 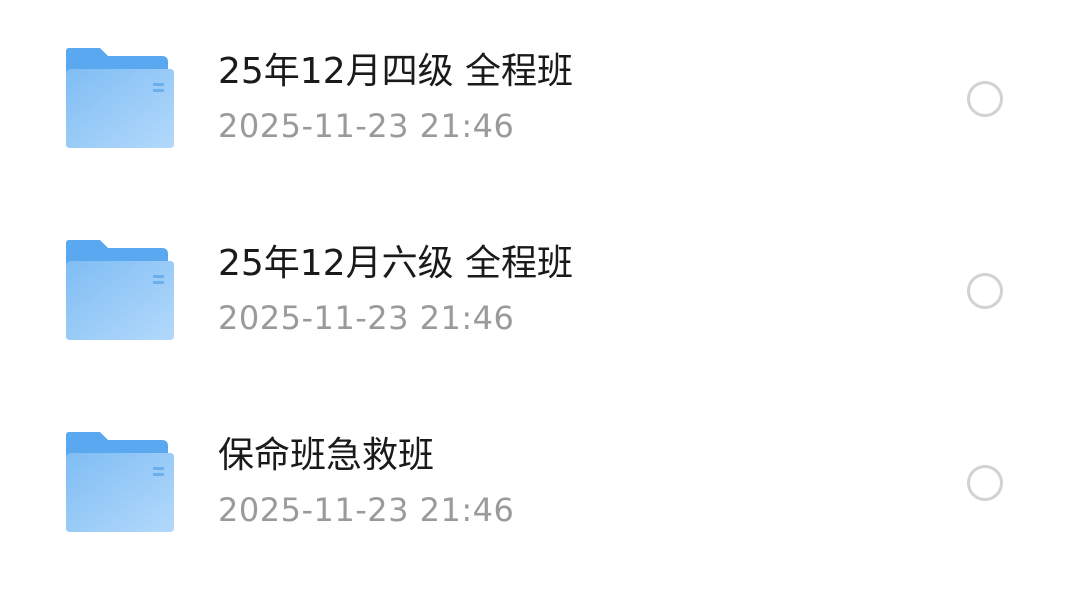 I want to click on folder-name: 25年12月六级 全程班, so click(x=396, y=263).